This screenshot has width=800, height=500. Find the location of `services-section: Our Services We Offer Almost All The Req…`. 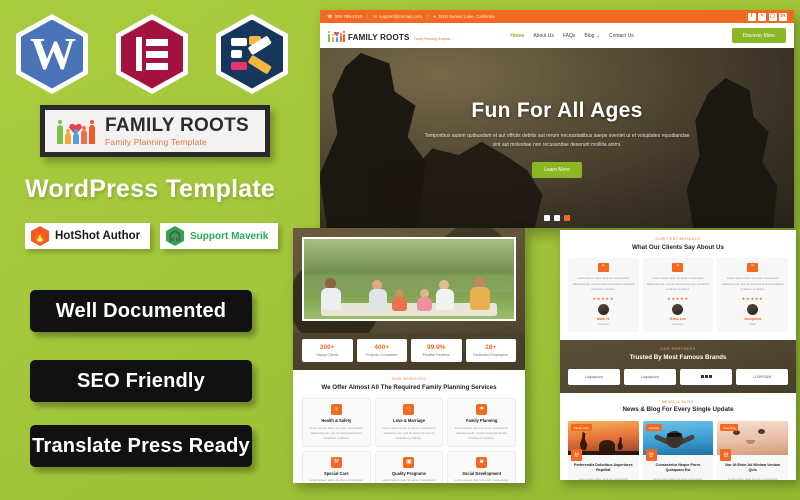

services-section: Our Services We Offer Almost All The Req… is located at coordinates (409, 426).